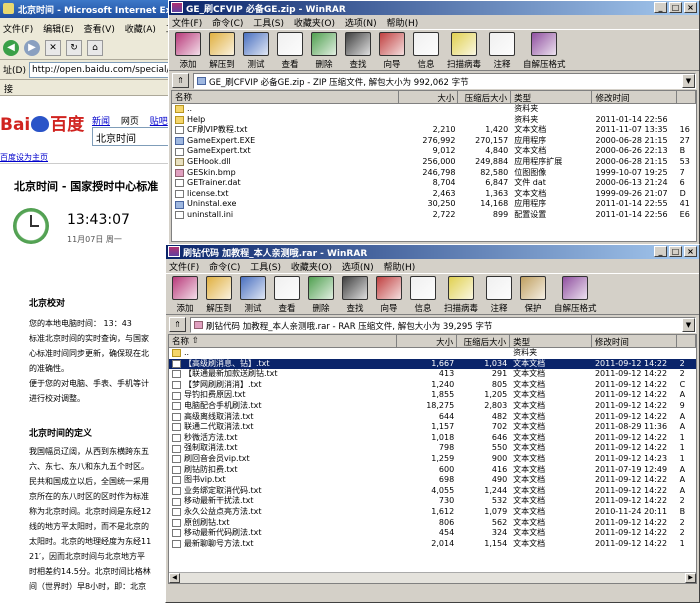 This screenshot has height=603, width=700. I want to click on rar1-menu-options: 选项(N), so click(361, 24).